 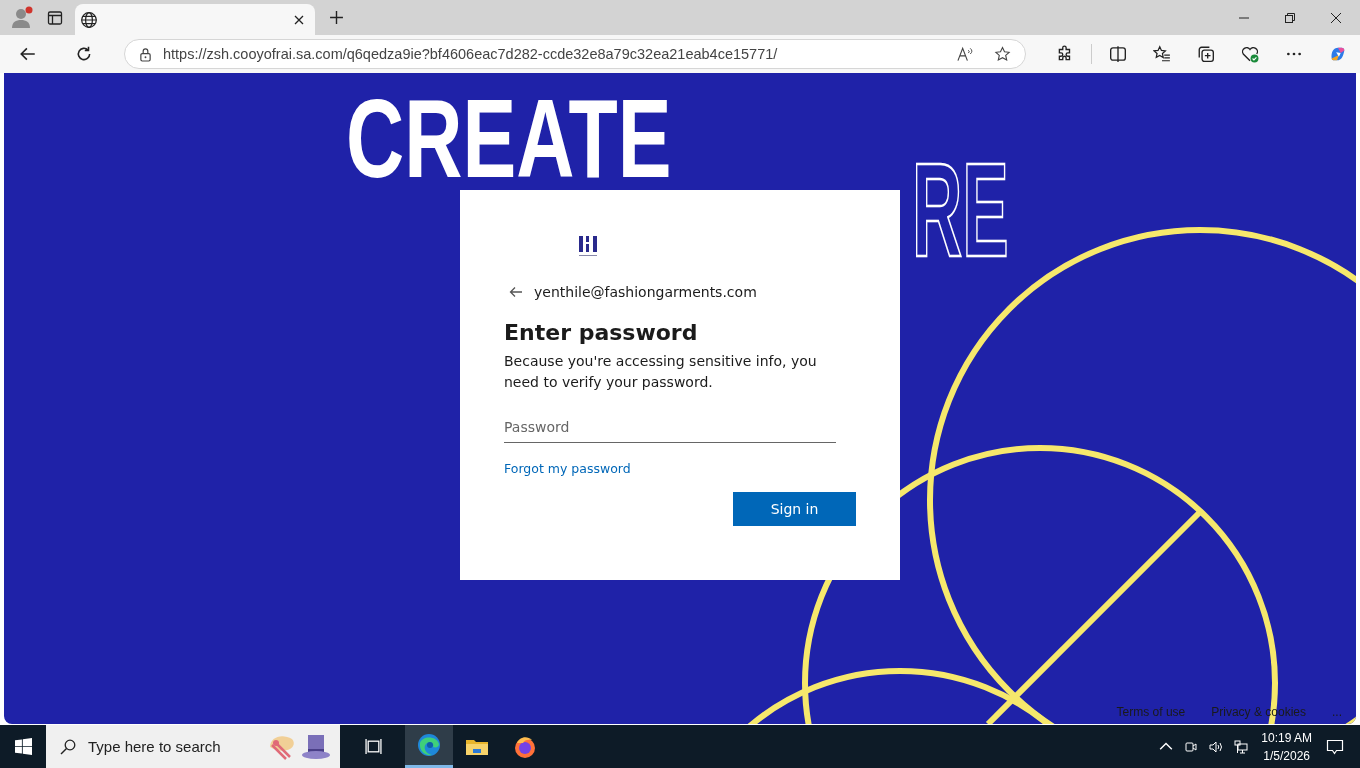 I want to click on task-view-icon, so click(x=373, y=746).